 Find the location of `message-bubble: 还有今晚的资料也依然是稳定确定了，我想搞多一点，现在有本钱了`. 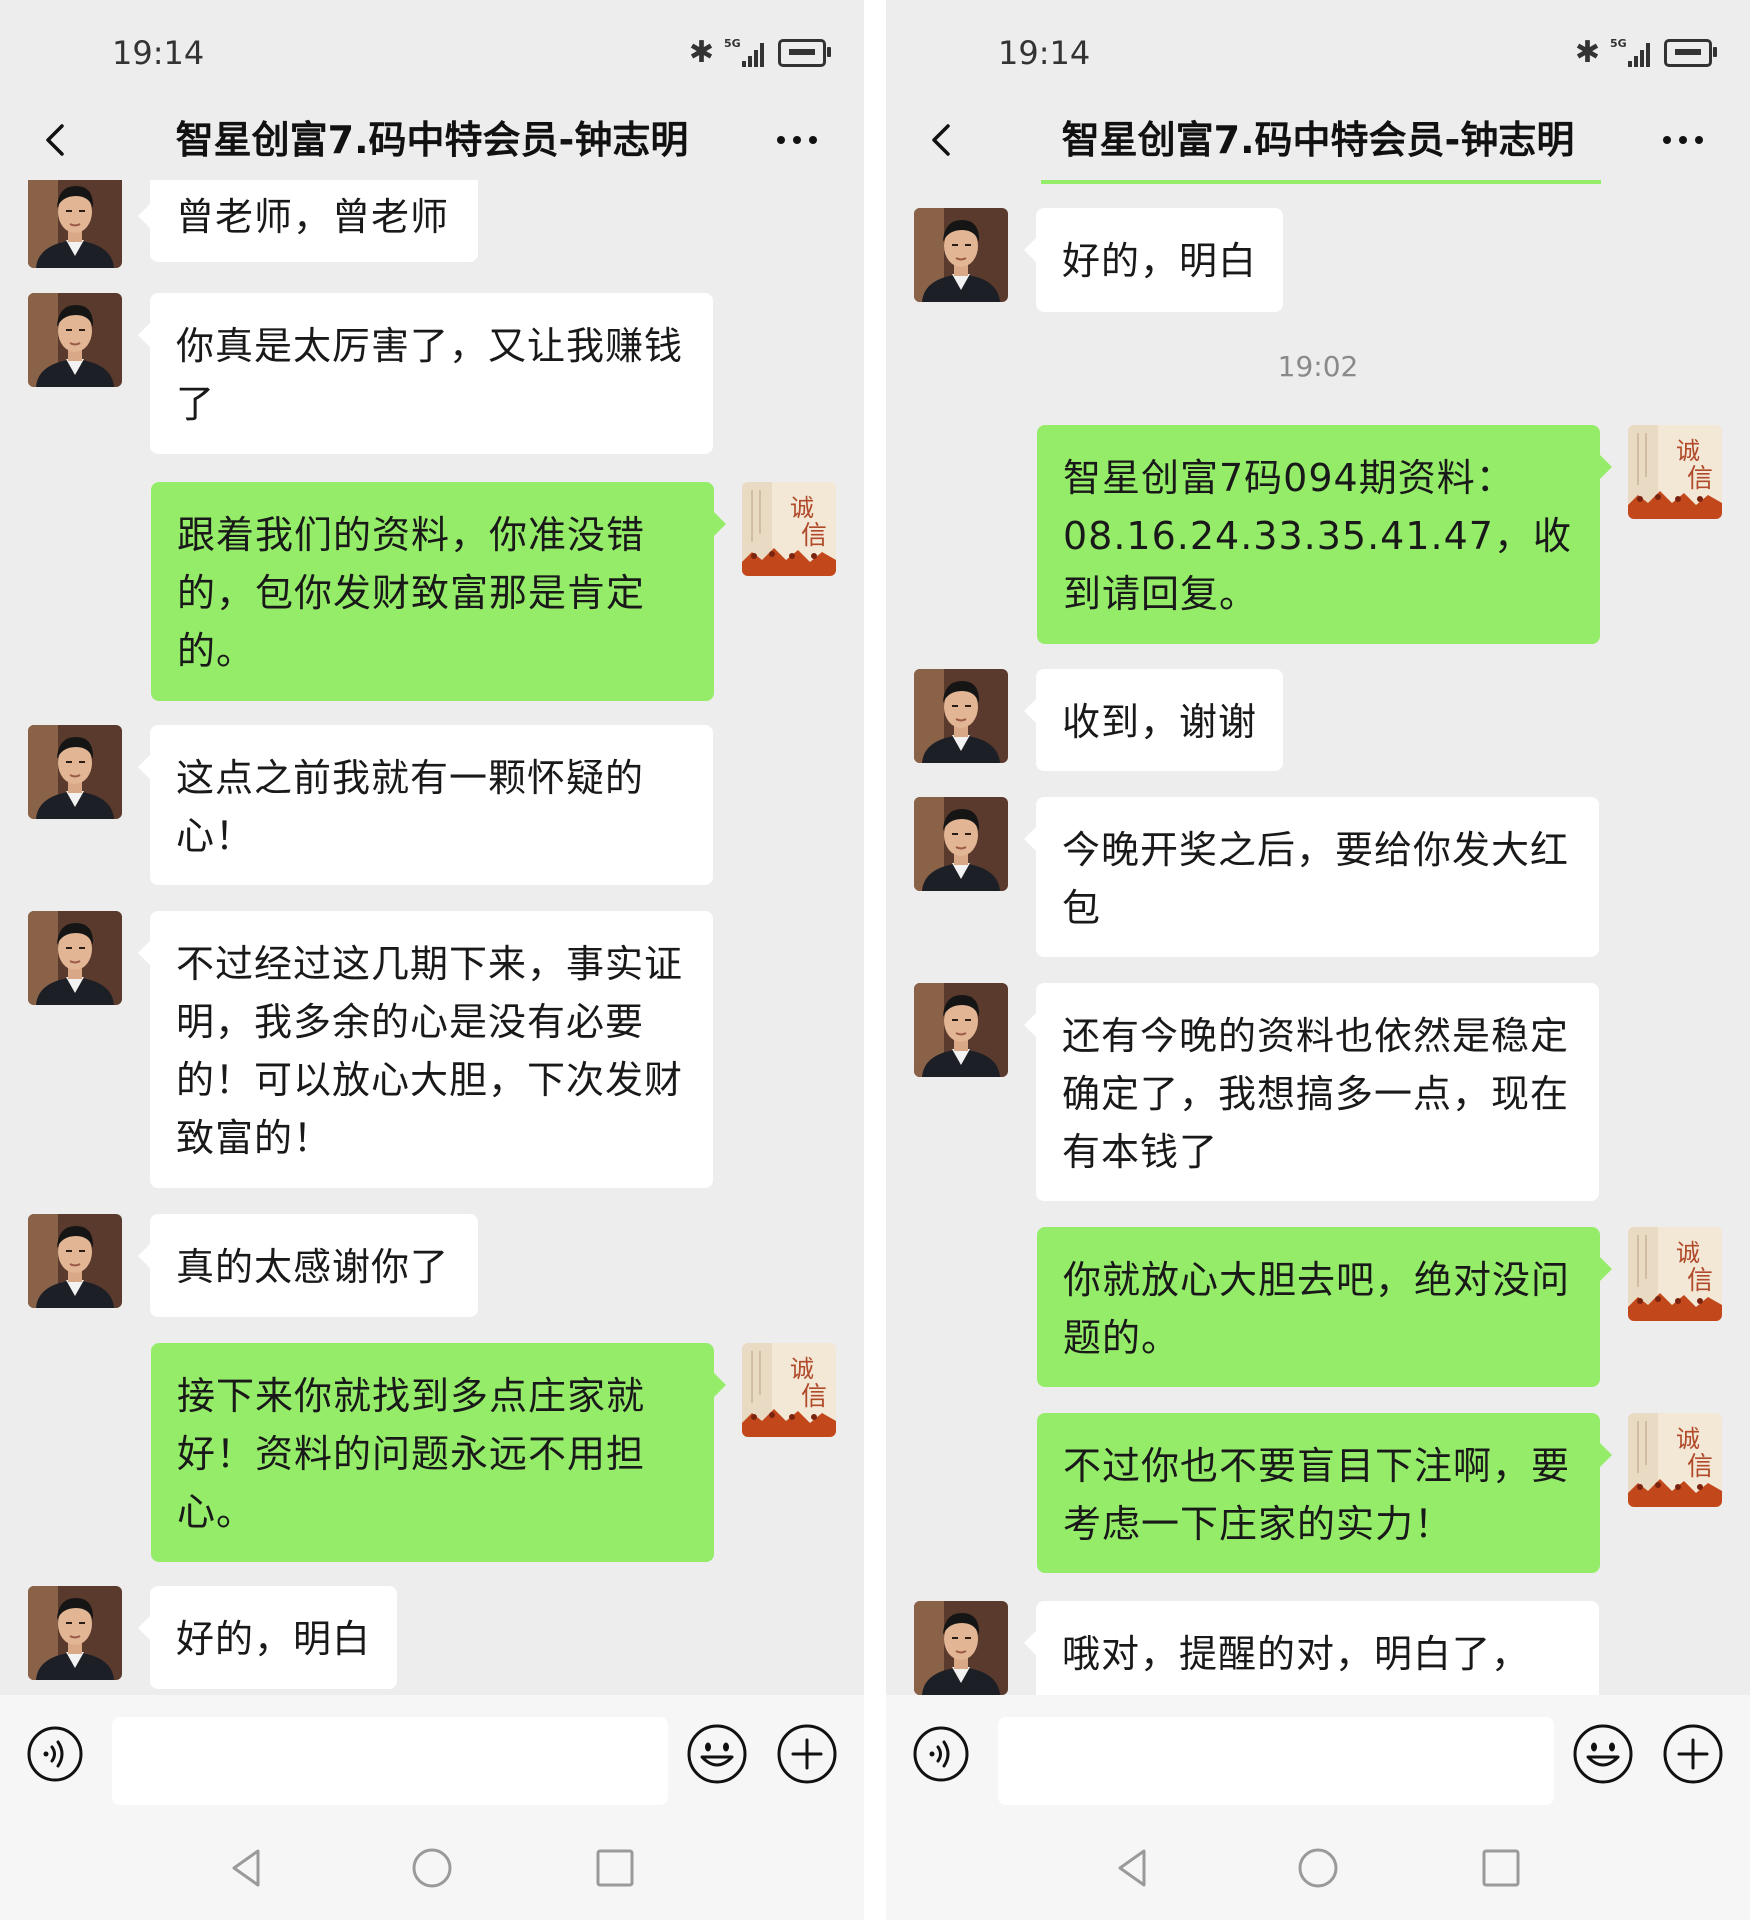

message-bubble: 还有今晚的资料也依然是稳定确定了，我想搞多一点，现在有本钱了 is located at coordinates (1311, 1092).